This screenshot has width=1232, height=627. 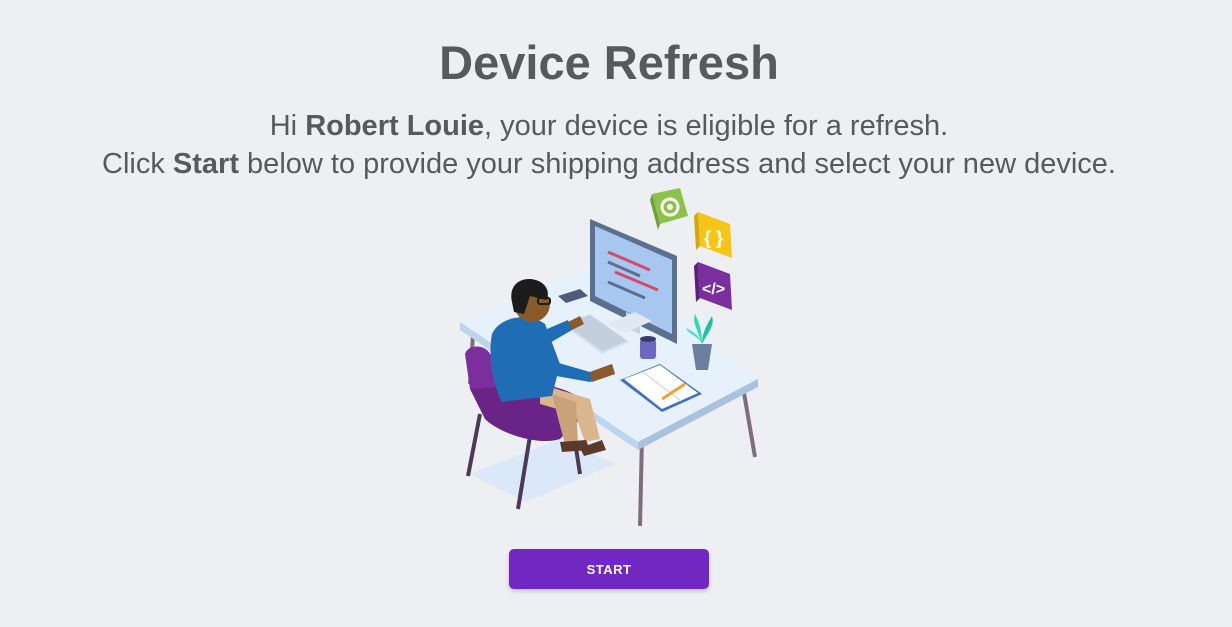 What do you see at coordinates (716, 126) in the screenshot?
I see `greeting-suffix: , your device is eligible for a refresh.` at bounding box center [716, 126].